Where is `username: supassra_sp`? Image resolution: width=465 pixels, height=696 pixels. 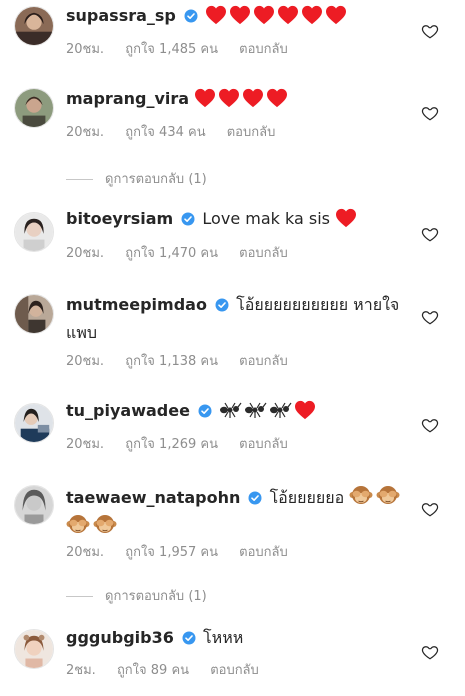
username: supassra_sp is located at coordinates (121, 15).